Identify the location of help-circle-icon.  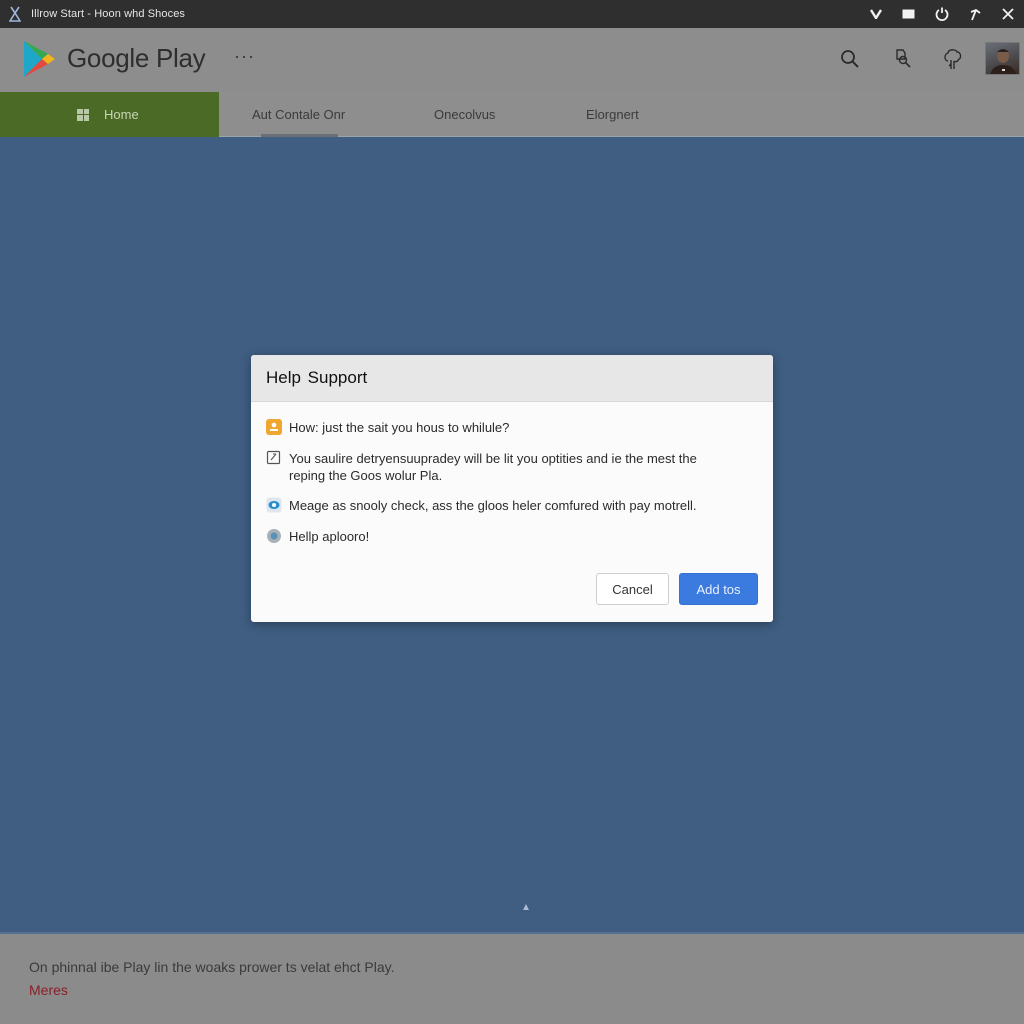
(274, 536).